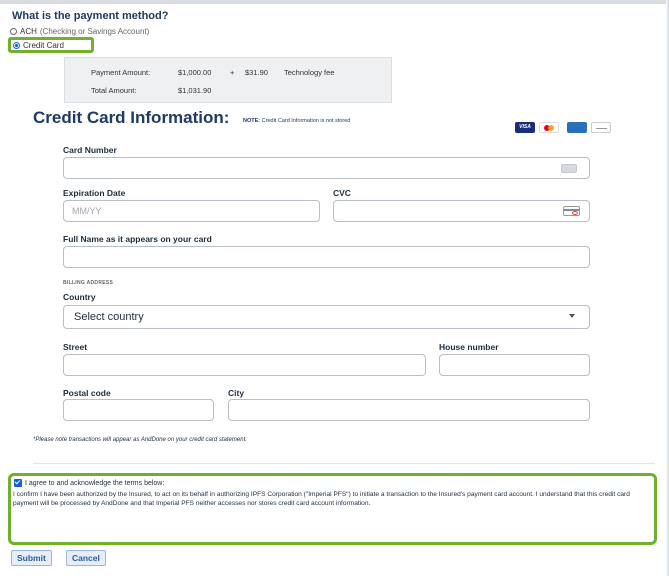 This screenshot has width=669, height=576. I want to click on discover-logo-icon, so click(601, 127).